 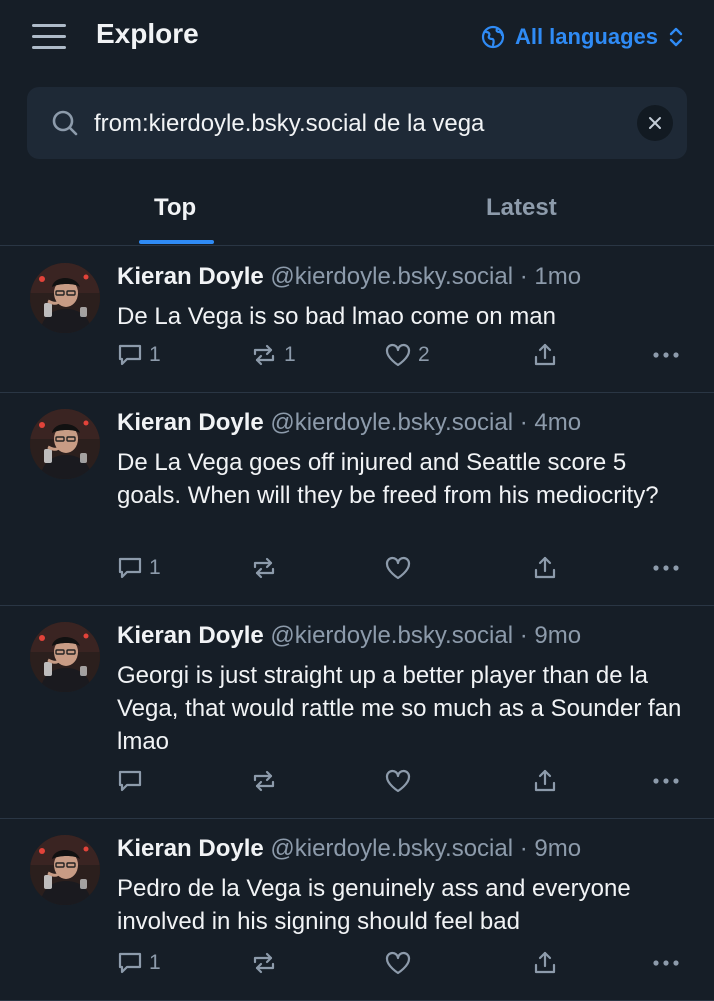 I want to click on language-label: All languages, so click(x=586, y=36).